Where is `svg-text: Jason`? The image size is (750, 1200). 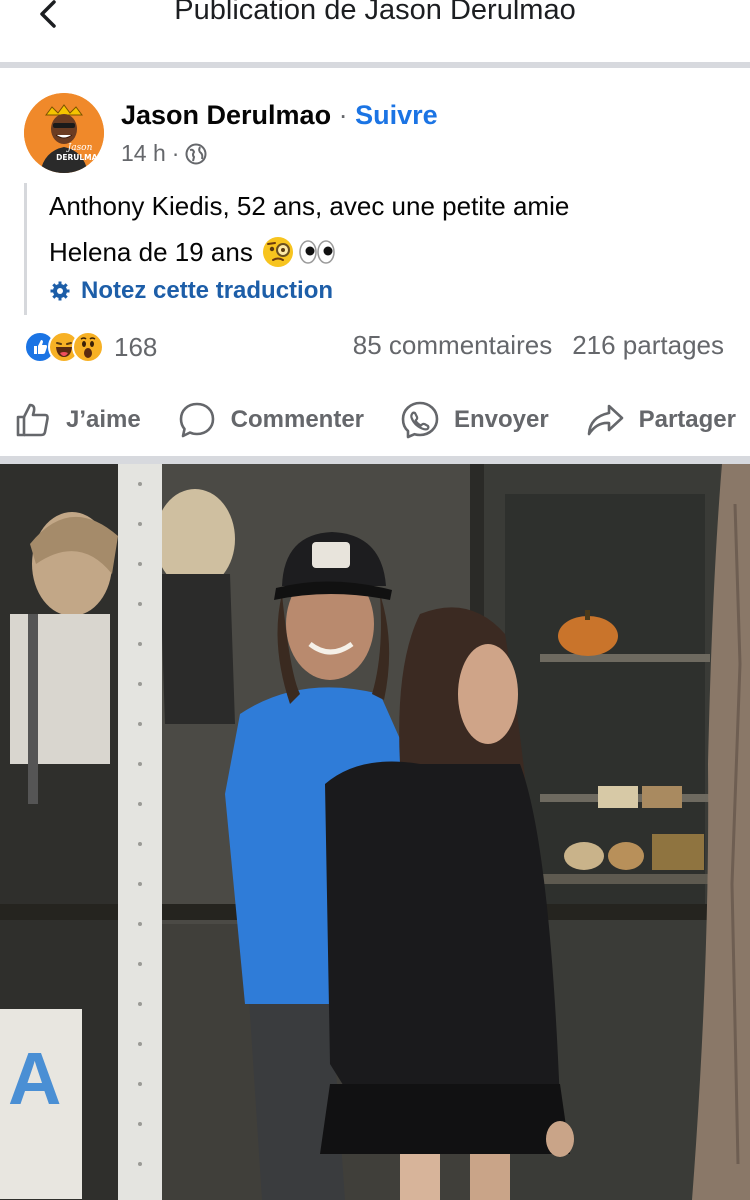
svg-text: Jason is located at coordinates (79, 148).